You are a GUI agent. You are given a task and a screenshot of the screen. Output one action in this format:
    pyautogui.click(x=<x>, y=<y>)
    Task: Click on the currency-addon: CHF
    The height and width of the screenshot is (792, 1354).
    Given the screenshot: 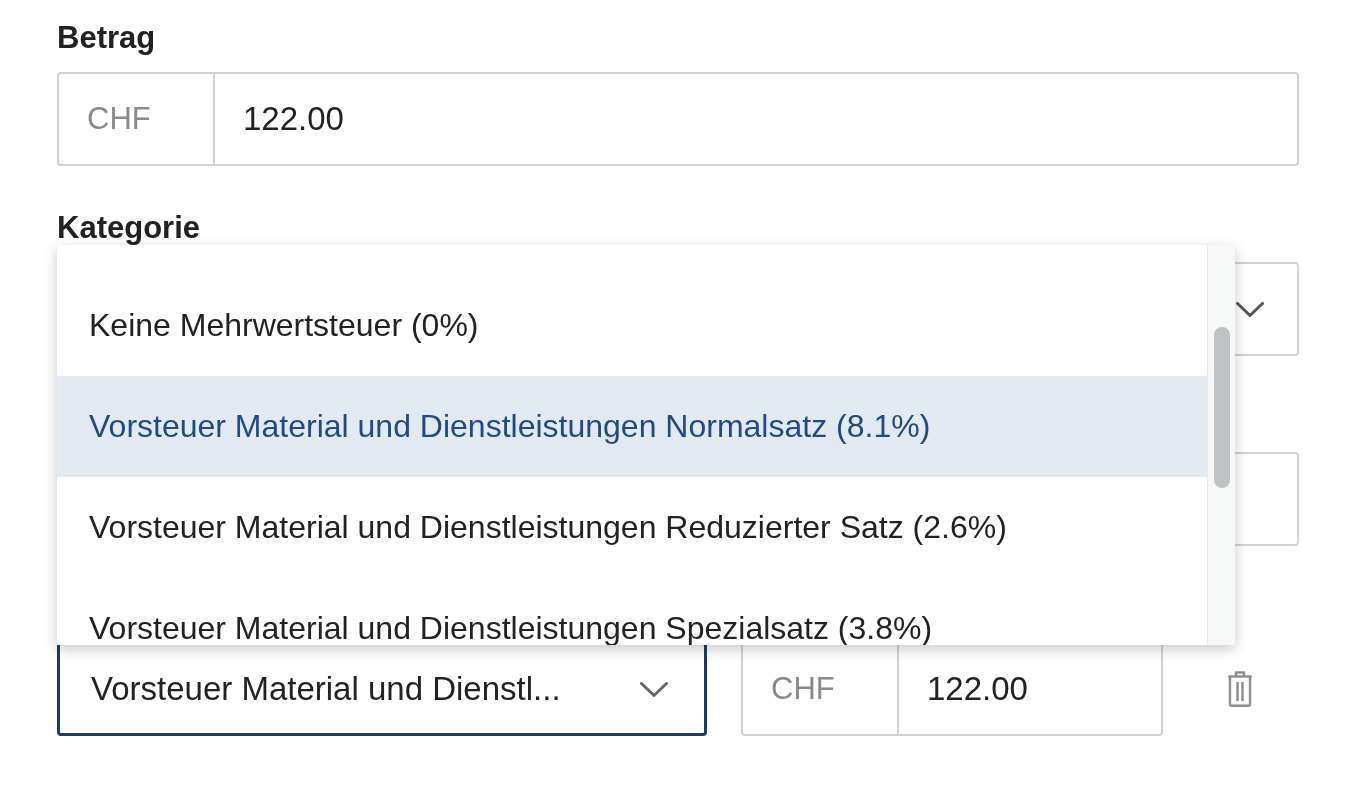 What is the action you would take?
    pyautogui.click(x=136, y=119)
    